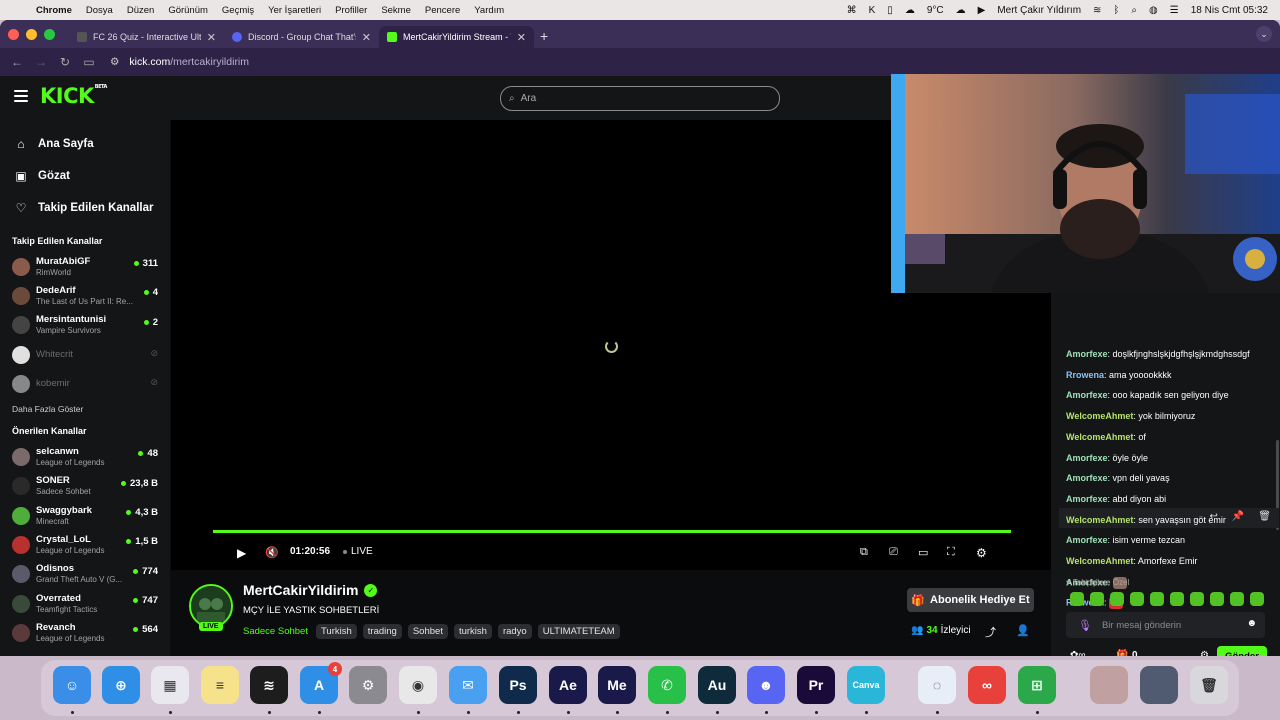 Image resolution: width=1280 pixels, height=720 pixels. I want to click on clipboard-icon: ▯, so click(890, 10).